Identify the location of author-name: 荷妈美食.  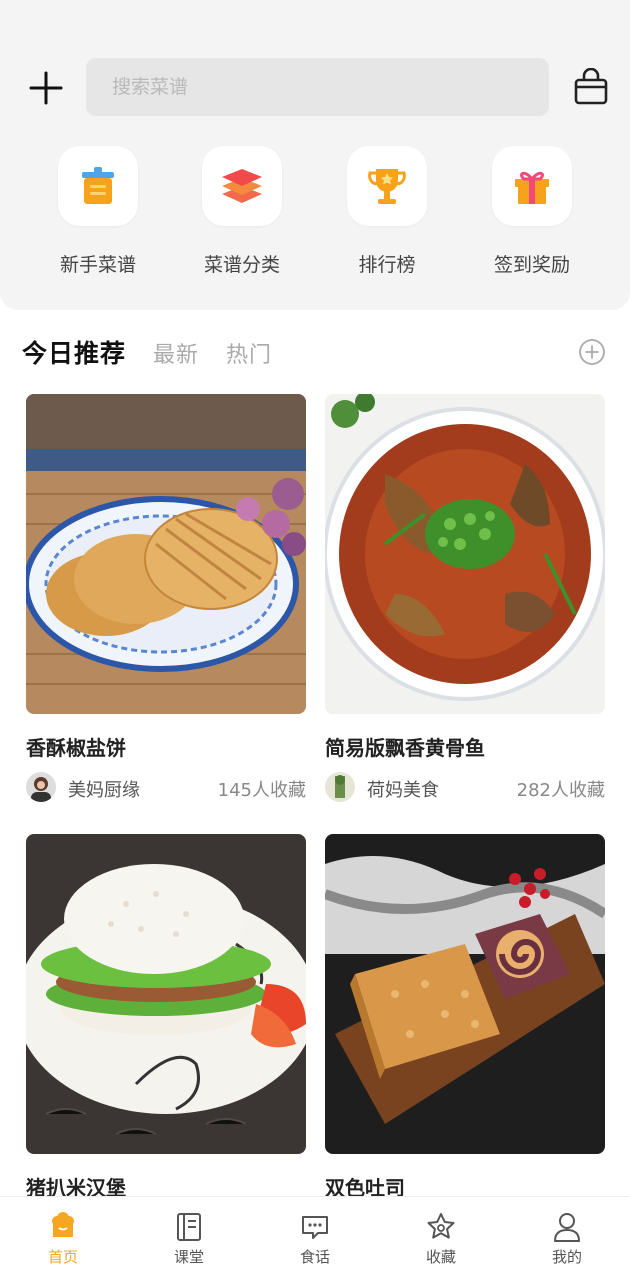
(403, 789).